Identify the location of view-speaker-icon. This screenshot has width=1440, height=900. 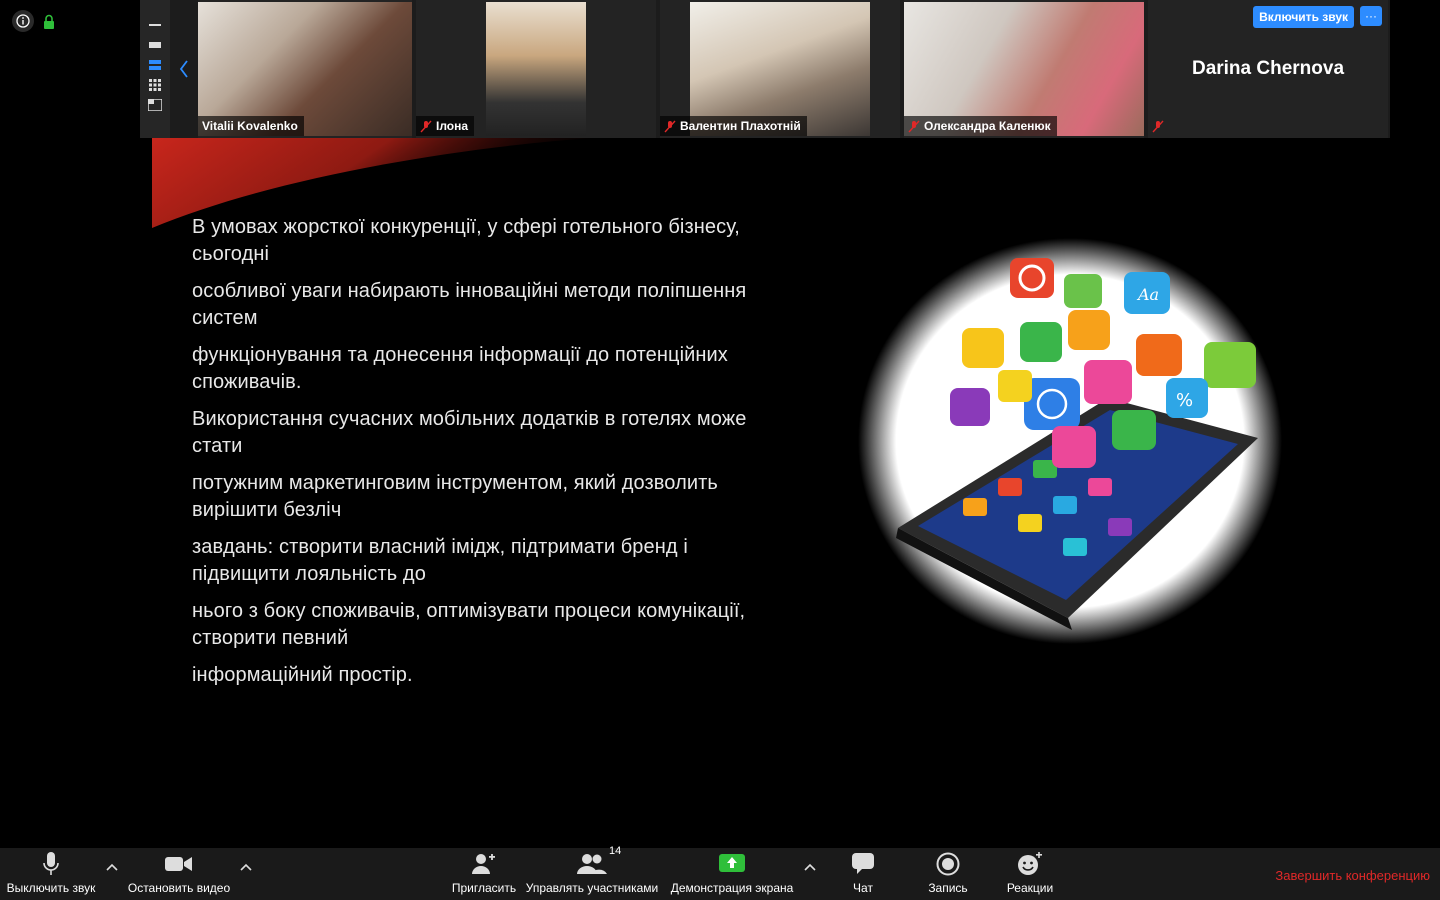
(155, 105).